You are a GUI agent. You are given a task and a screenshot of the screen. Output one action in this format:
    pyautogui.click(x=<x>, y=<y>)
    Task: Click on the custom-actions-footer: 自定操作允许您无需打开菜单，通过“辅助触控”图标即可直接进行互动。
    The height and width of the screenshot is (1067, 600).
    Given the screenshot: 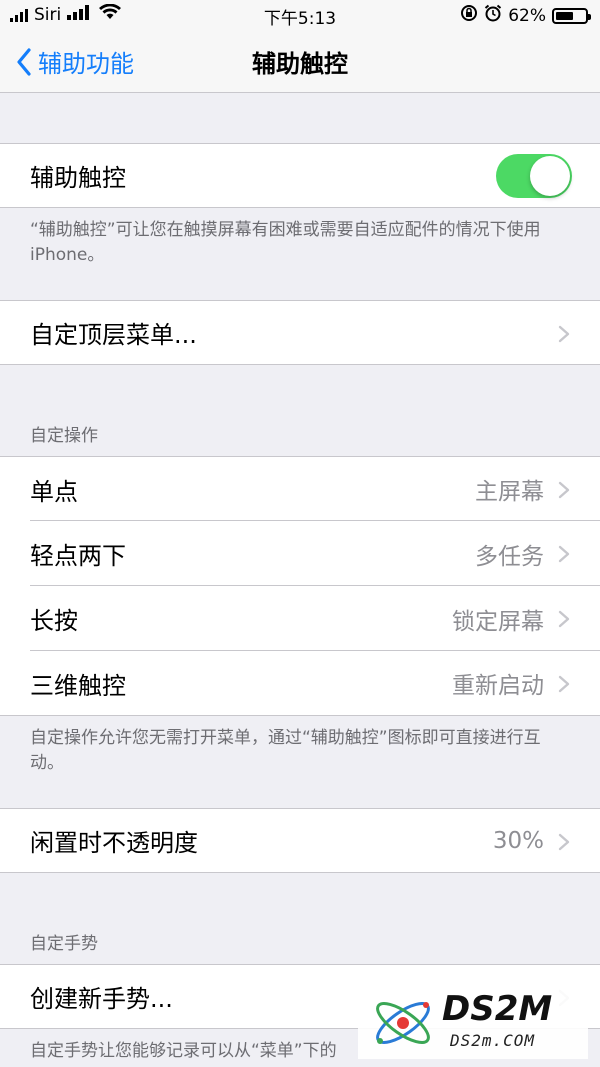 What is the action you would take?
    pyautogui.click(x=285, y=750)
    